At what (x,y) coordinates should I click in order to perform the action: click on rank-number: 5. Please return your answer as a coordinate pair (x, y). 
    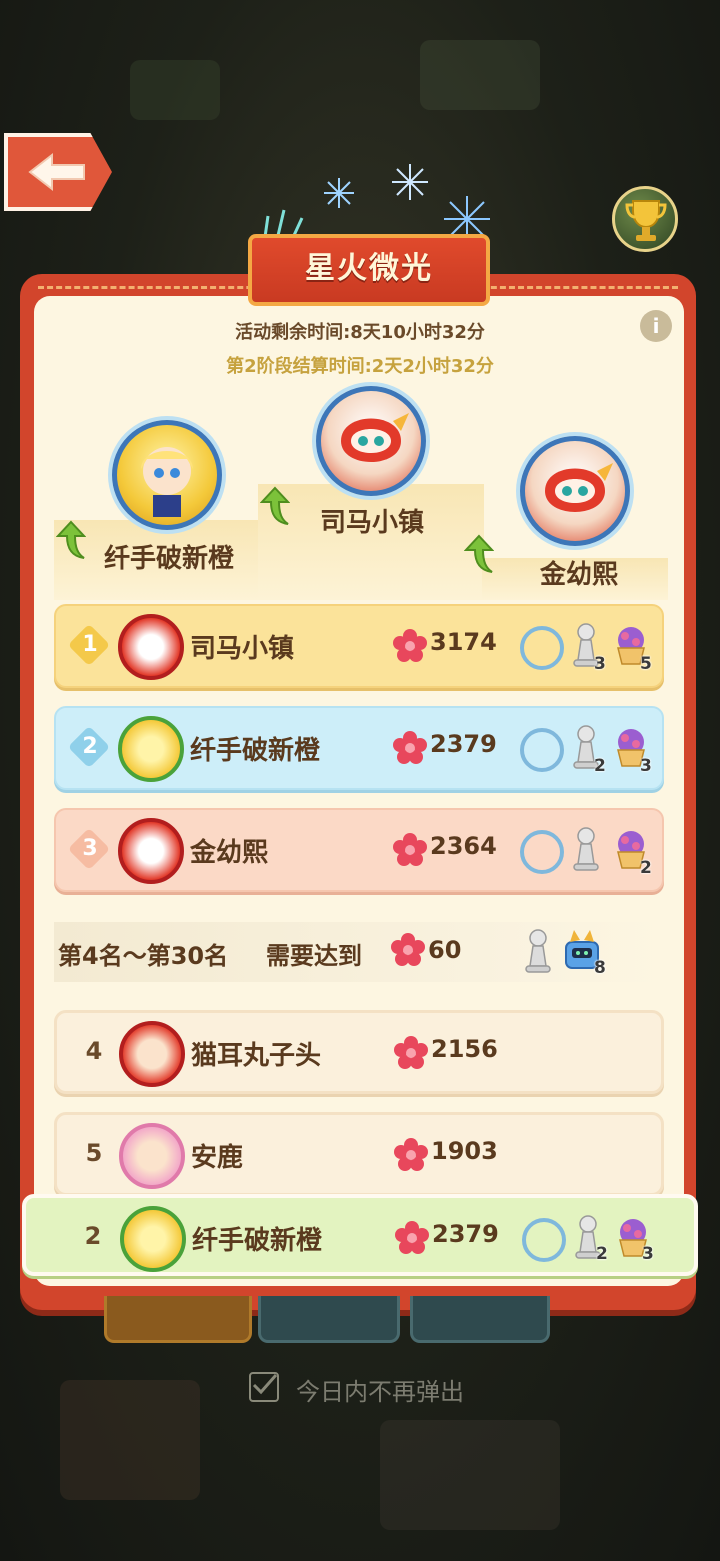
    Looking at the image, I should click on (94, 1153).